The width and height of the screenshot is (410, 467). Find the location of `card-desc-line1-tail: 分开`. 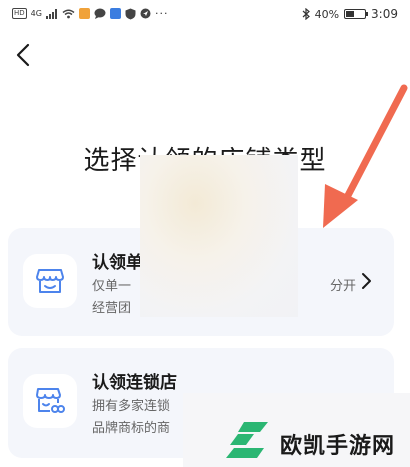

card-desc-line1-tail: 分开 is located at coordinates (342, 286).